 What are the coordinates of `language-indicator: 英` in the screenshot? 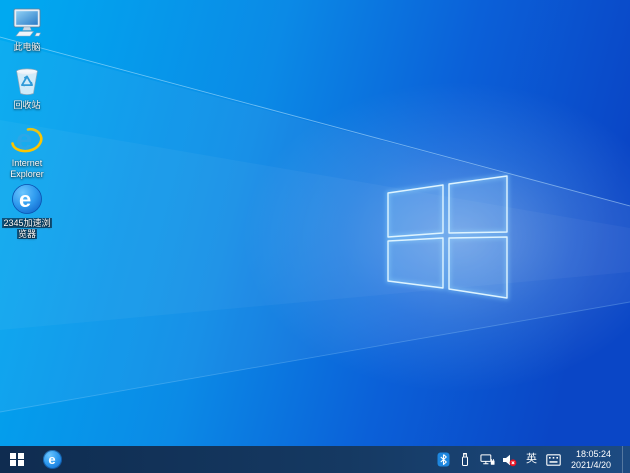 It's located at (531, 459).